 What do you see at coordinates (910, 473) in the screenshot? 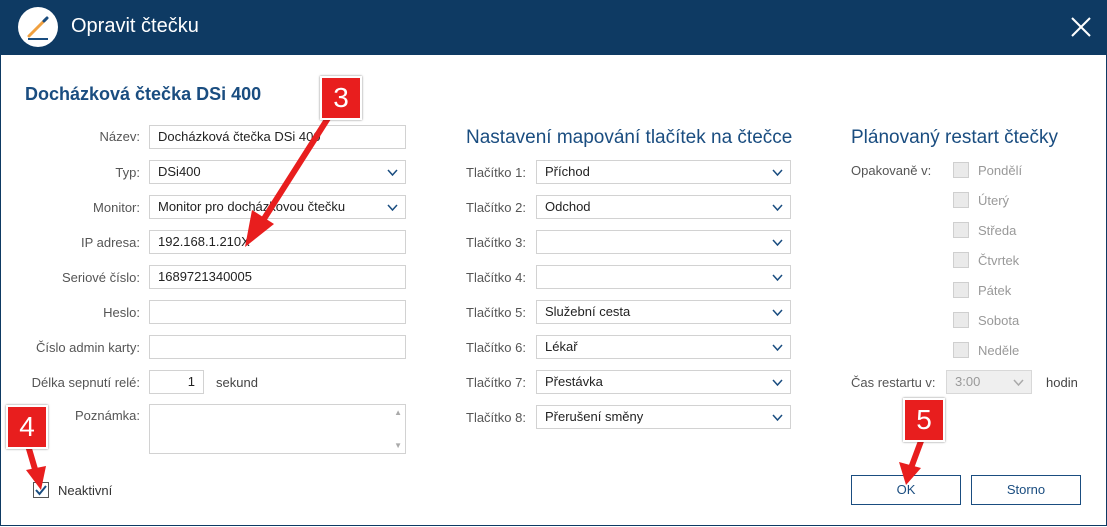
I see `arrow-5-head` at bounding box center [910, 473].